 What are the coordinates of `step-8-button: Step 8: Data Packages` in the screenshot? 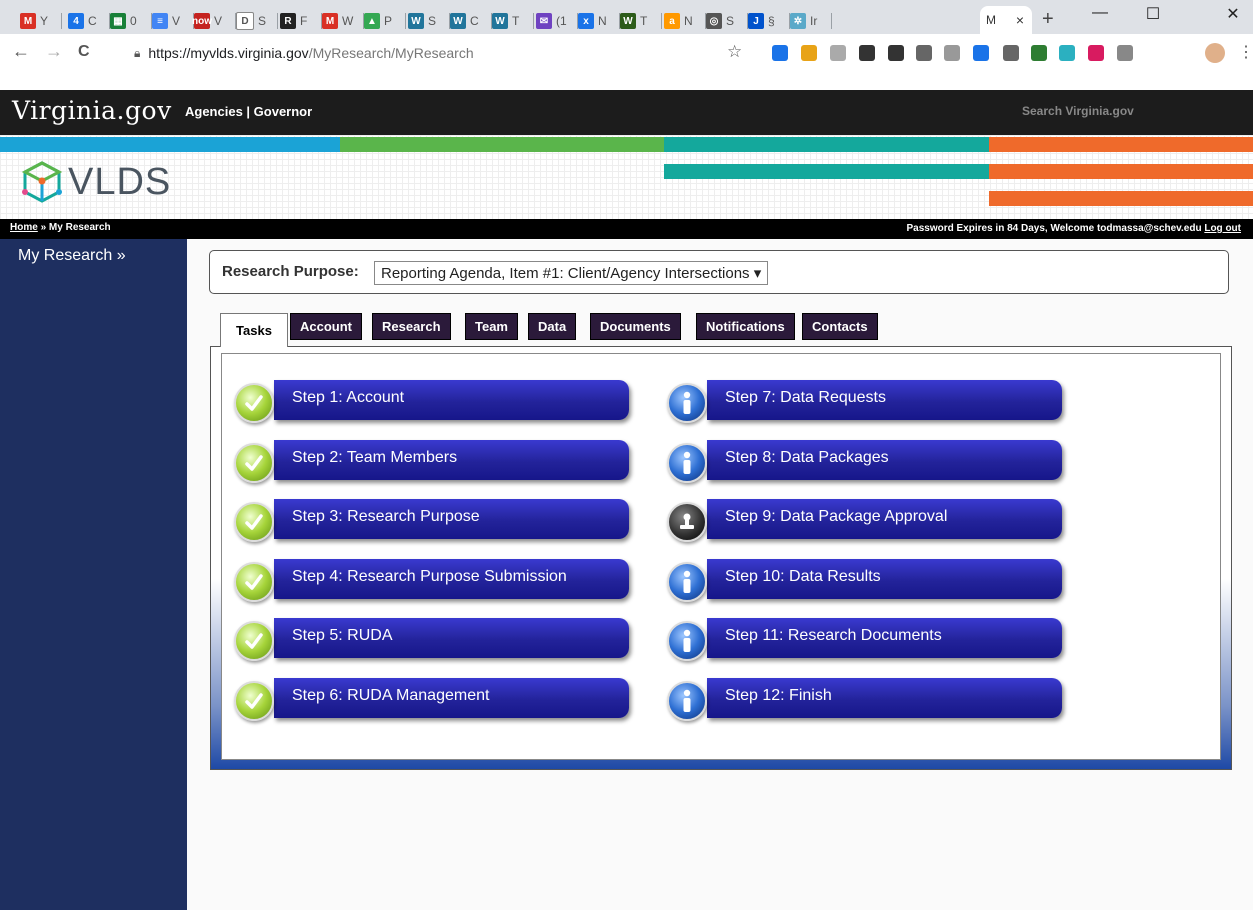 It's located at (867, 469).